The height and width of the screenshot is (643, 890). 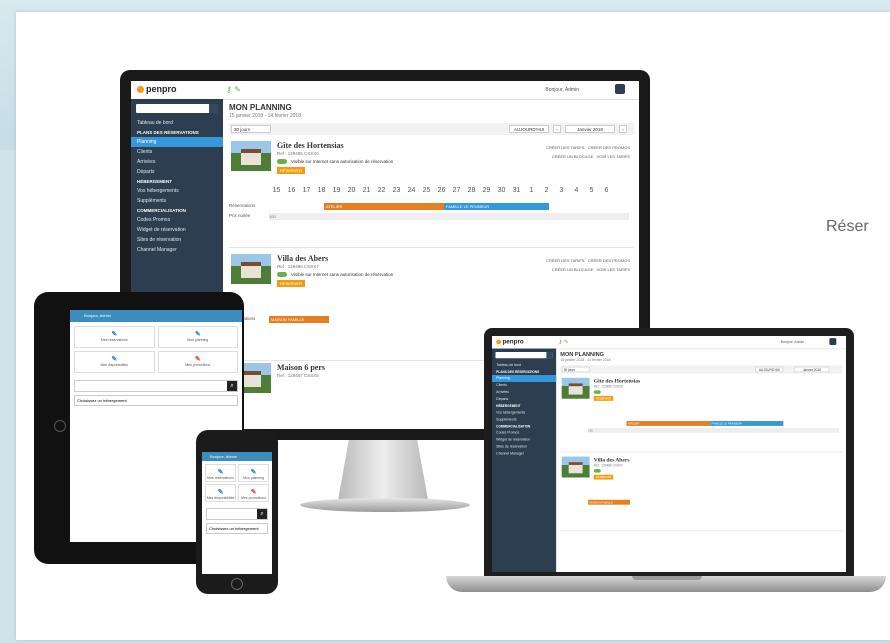 I want to click on laptop-notch, so click(x=667, y=578).